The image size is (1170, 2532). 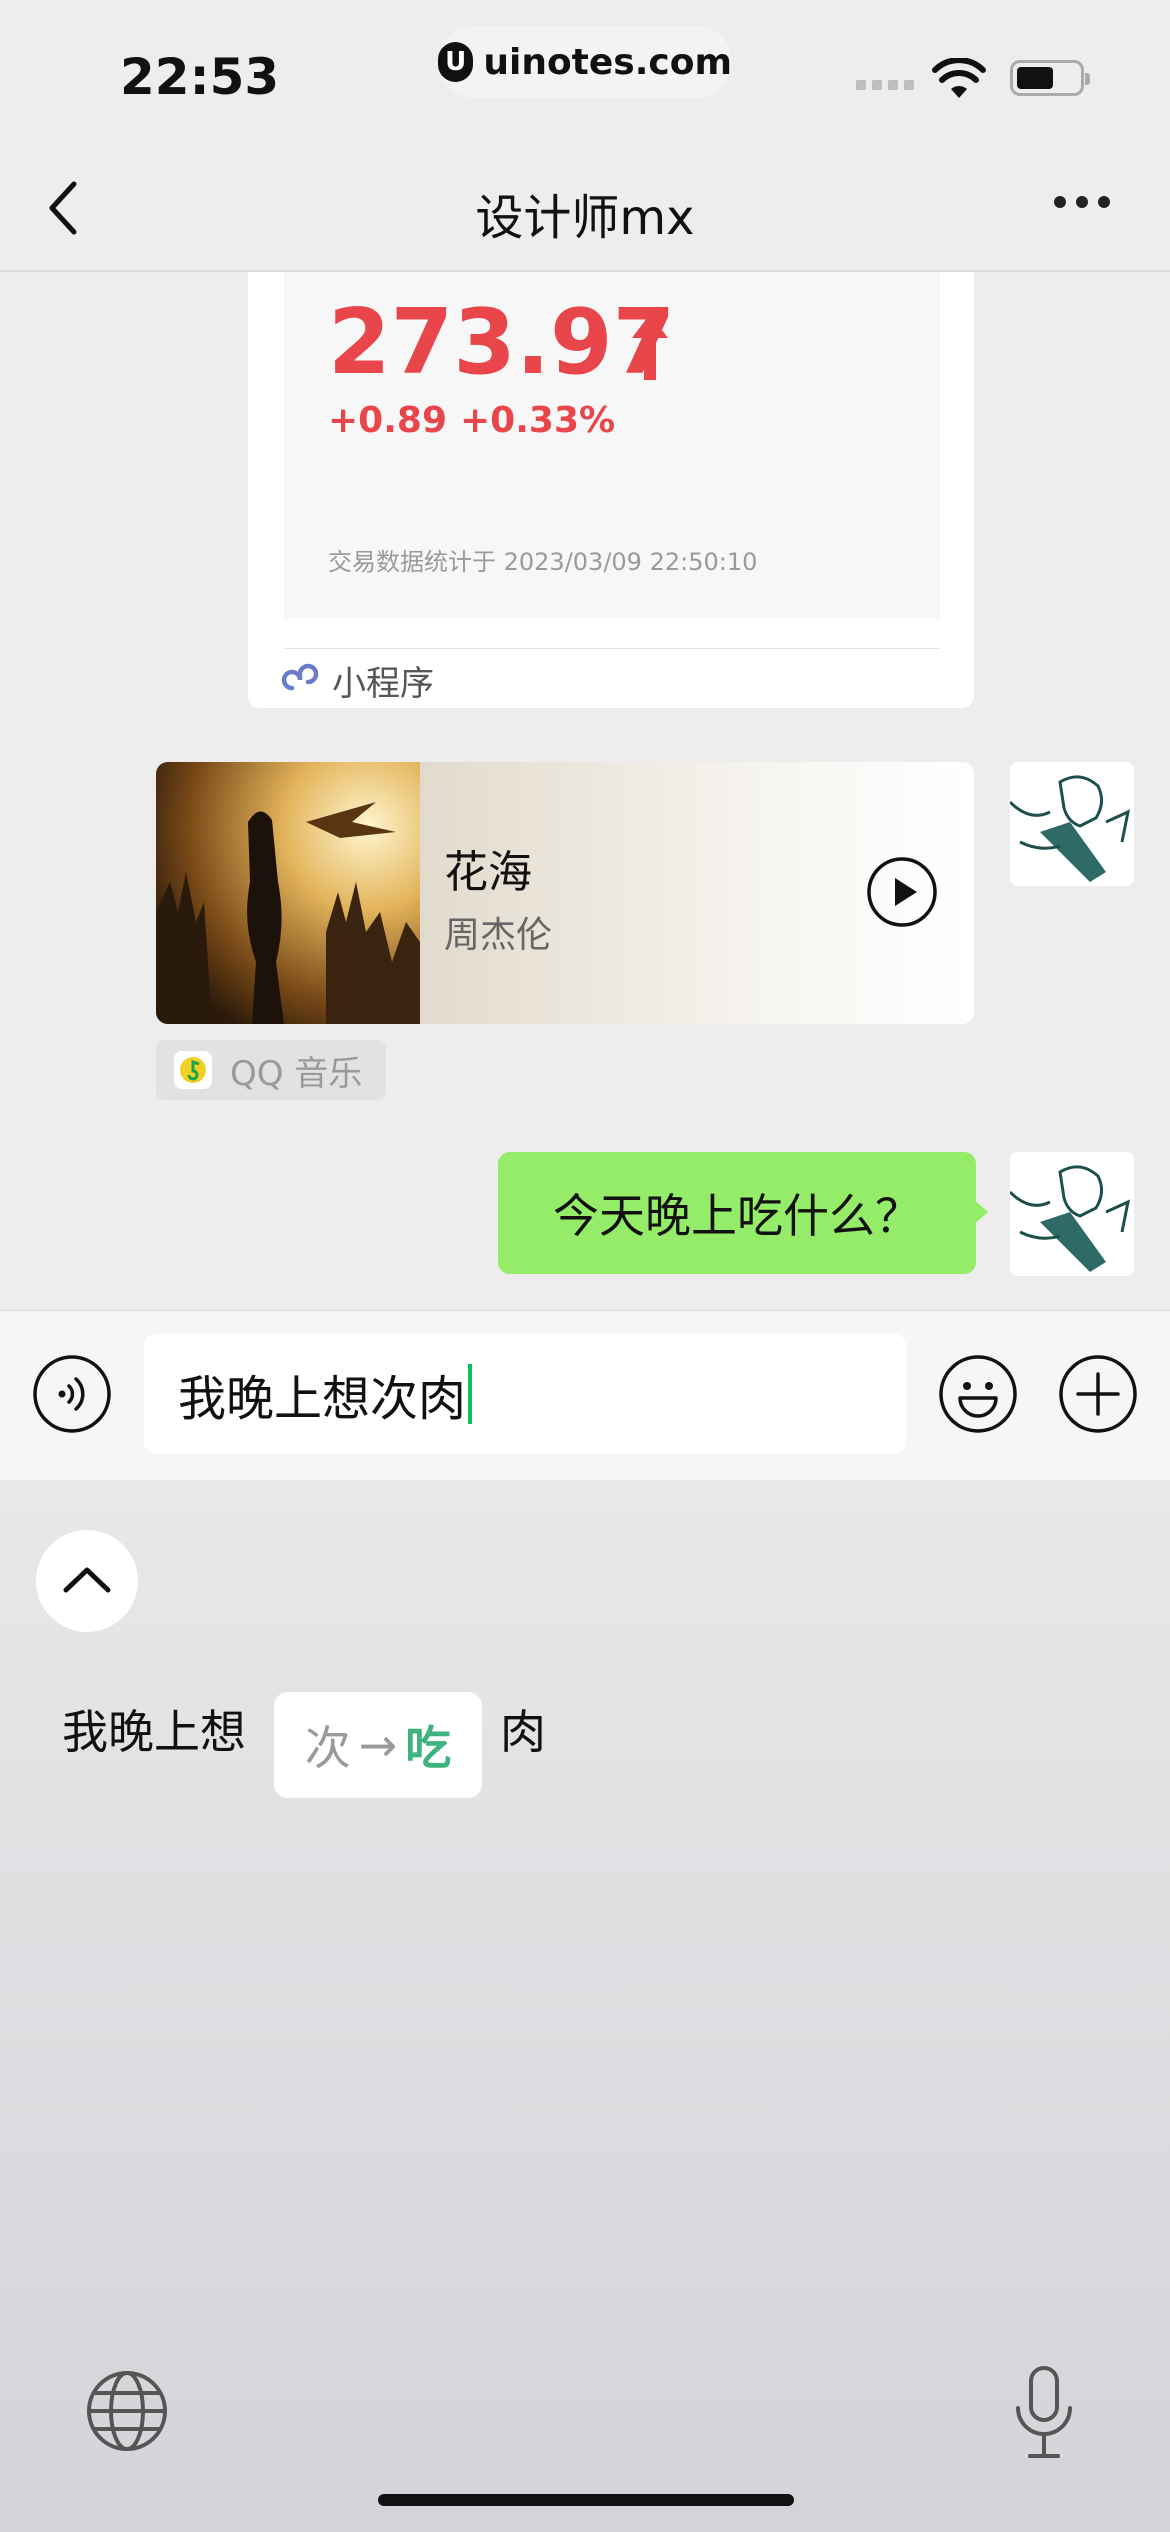 What do you see at coordinates (327, 1748) in the screenshot?
I see `correction-wrong-char: 次` at bounding box center [327, 1748].